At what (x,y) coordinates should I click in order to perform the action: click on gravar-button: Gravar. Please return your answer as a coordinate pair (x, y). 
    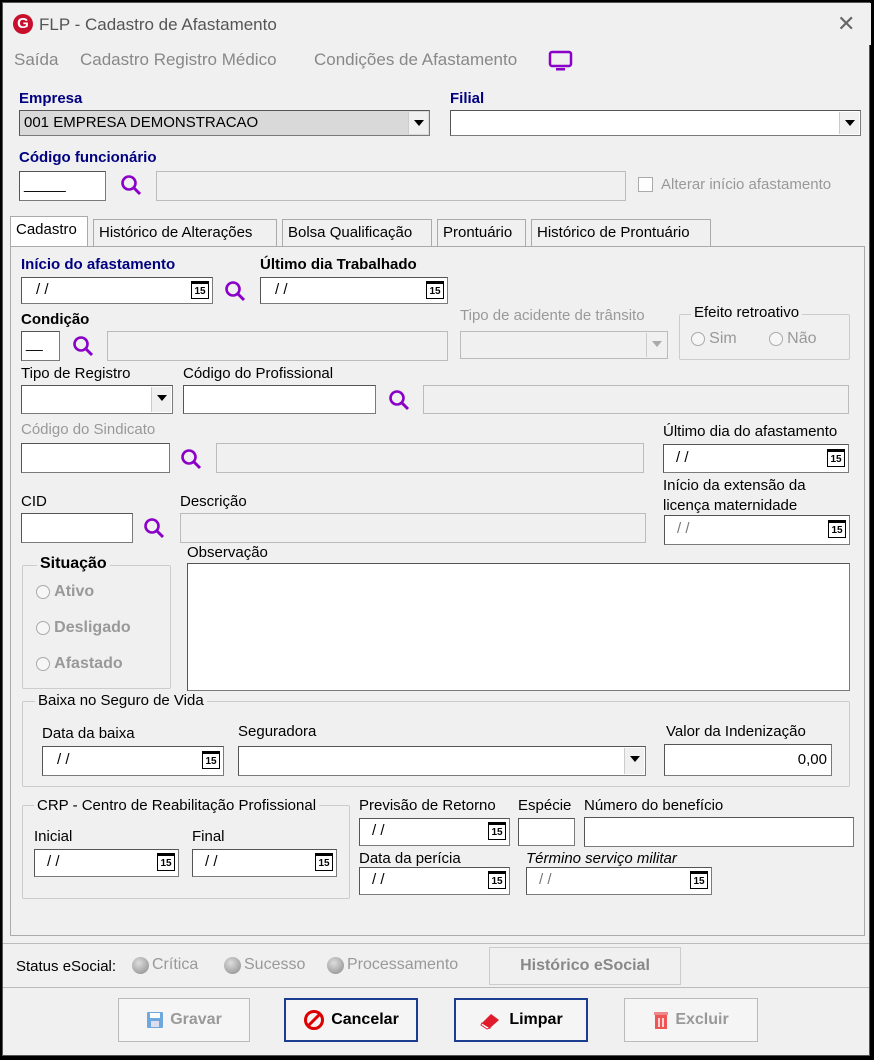
    Looking at the image, I should click on (184, 1020).